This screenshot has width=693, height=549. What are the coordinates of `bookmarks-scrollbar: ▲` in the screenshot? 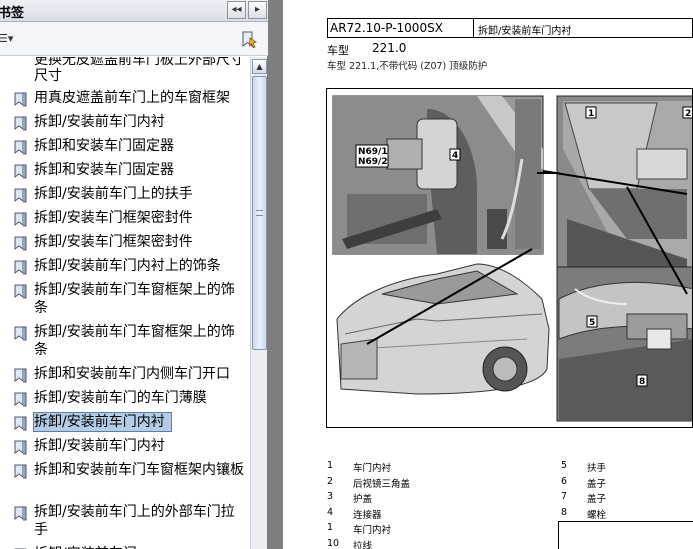 It's located at (258, 303).